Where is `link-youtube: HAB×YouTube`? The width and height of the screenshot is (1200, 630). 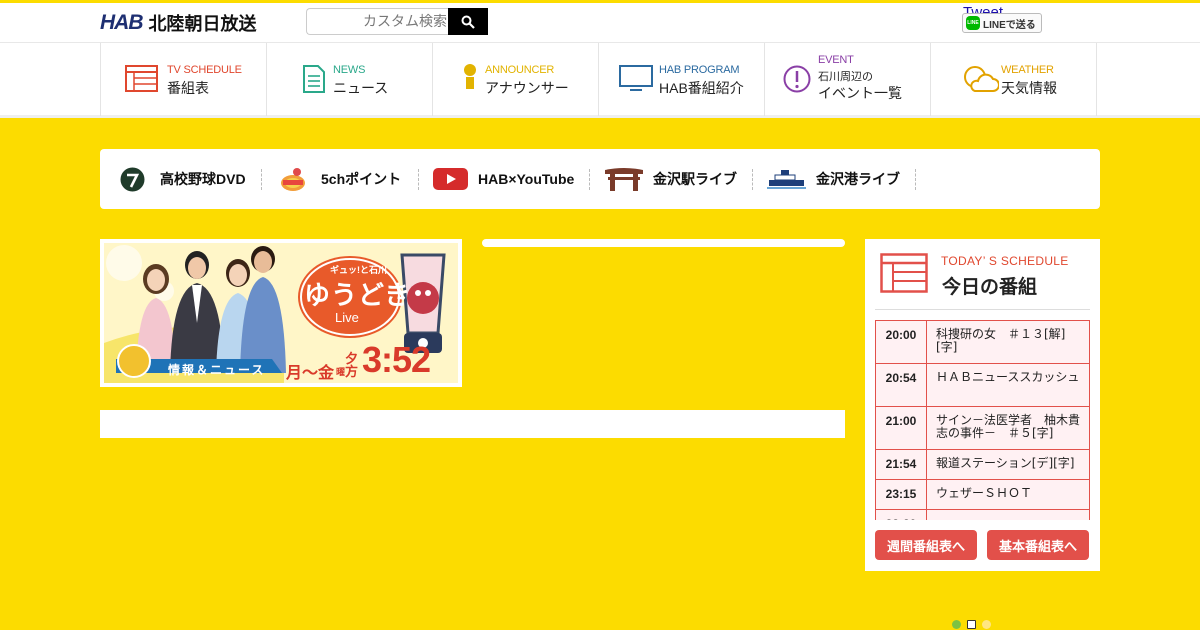
link-youtube: HAB×YouTube is located at coordinates (503, 179).